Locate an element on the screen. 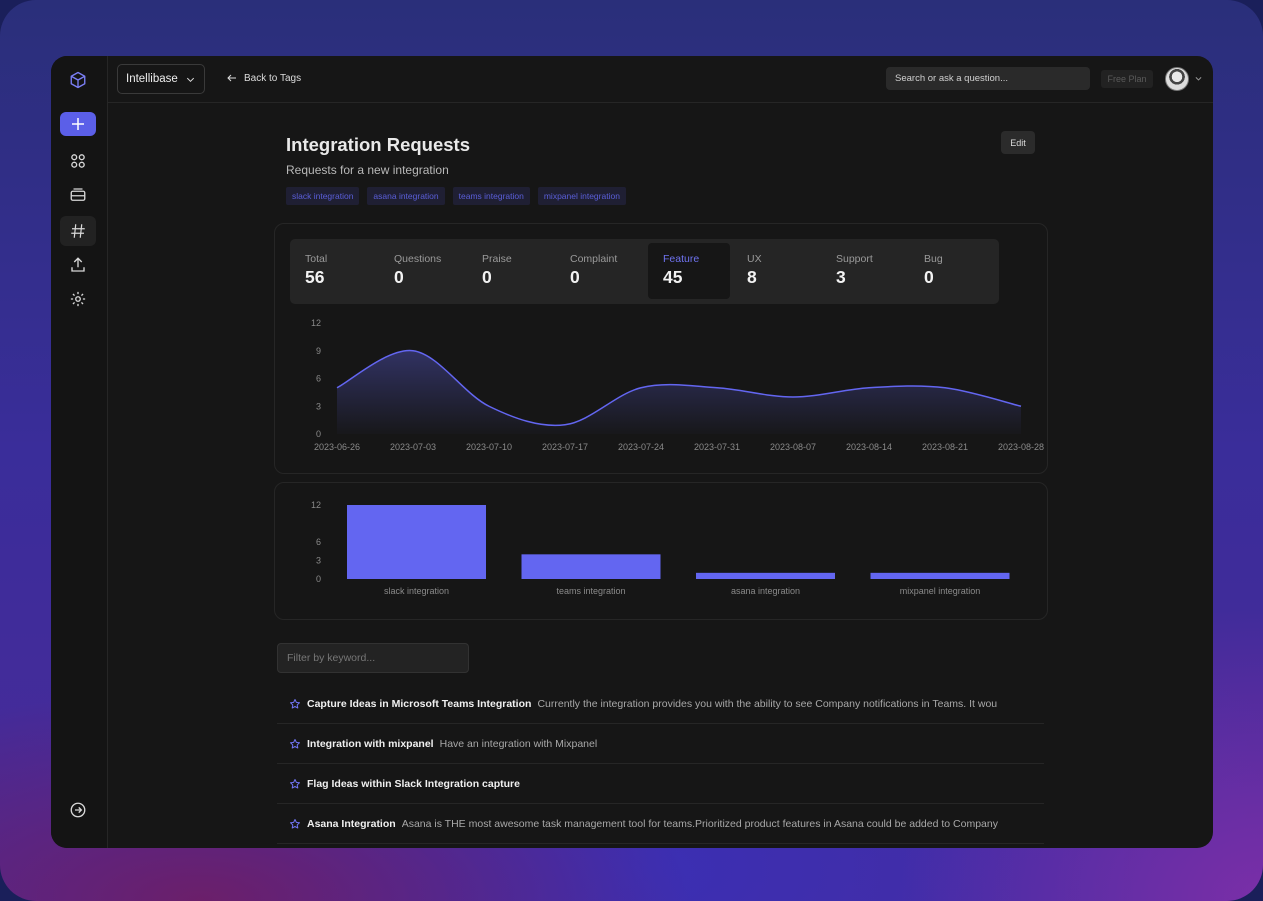  page-subtitle: Requests for a new integration is located at coordinates (367, 170).